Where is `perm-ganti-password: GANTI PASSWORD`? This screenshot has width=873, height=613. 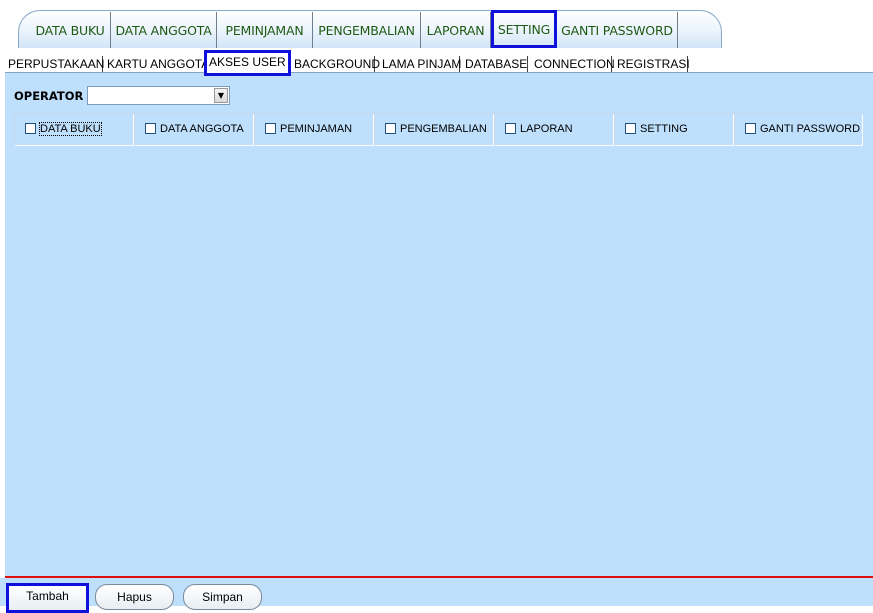
perm-ganti-password: GANTI PASSWORD is located at coordinates (798, 130).